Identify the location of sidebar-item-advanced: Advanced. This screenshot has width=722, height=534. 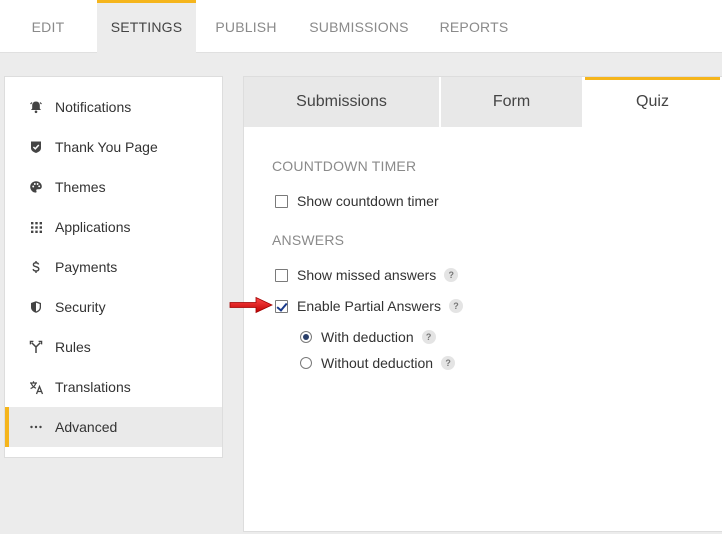
(113, 427).